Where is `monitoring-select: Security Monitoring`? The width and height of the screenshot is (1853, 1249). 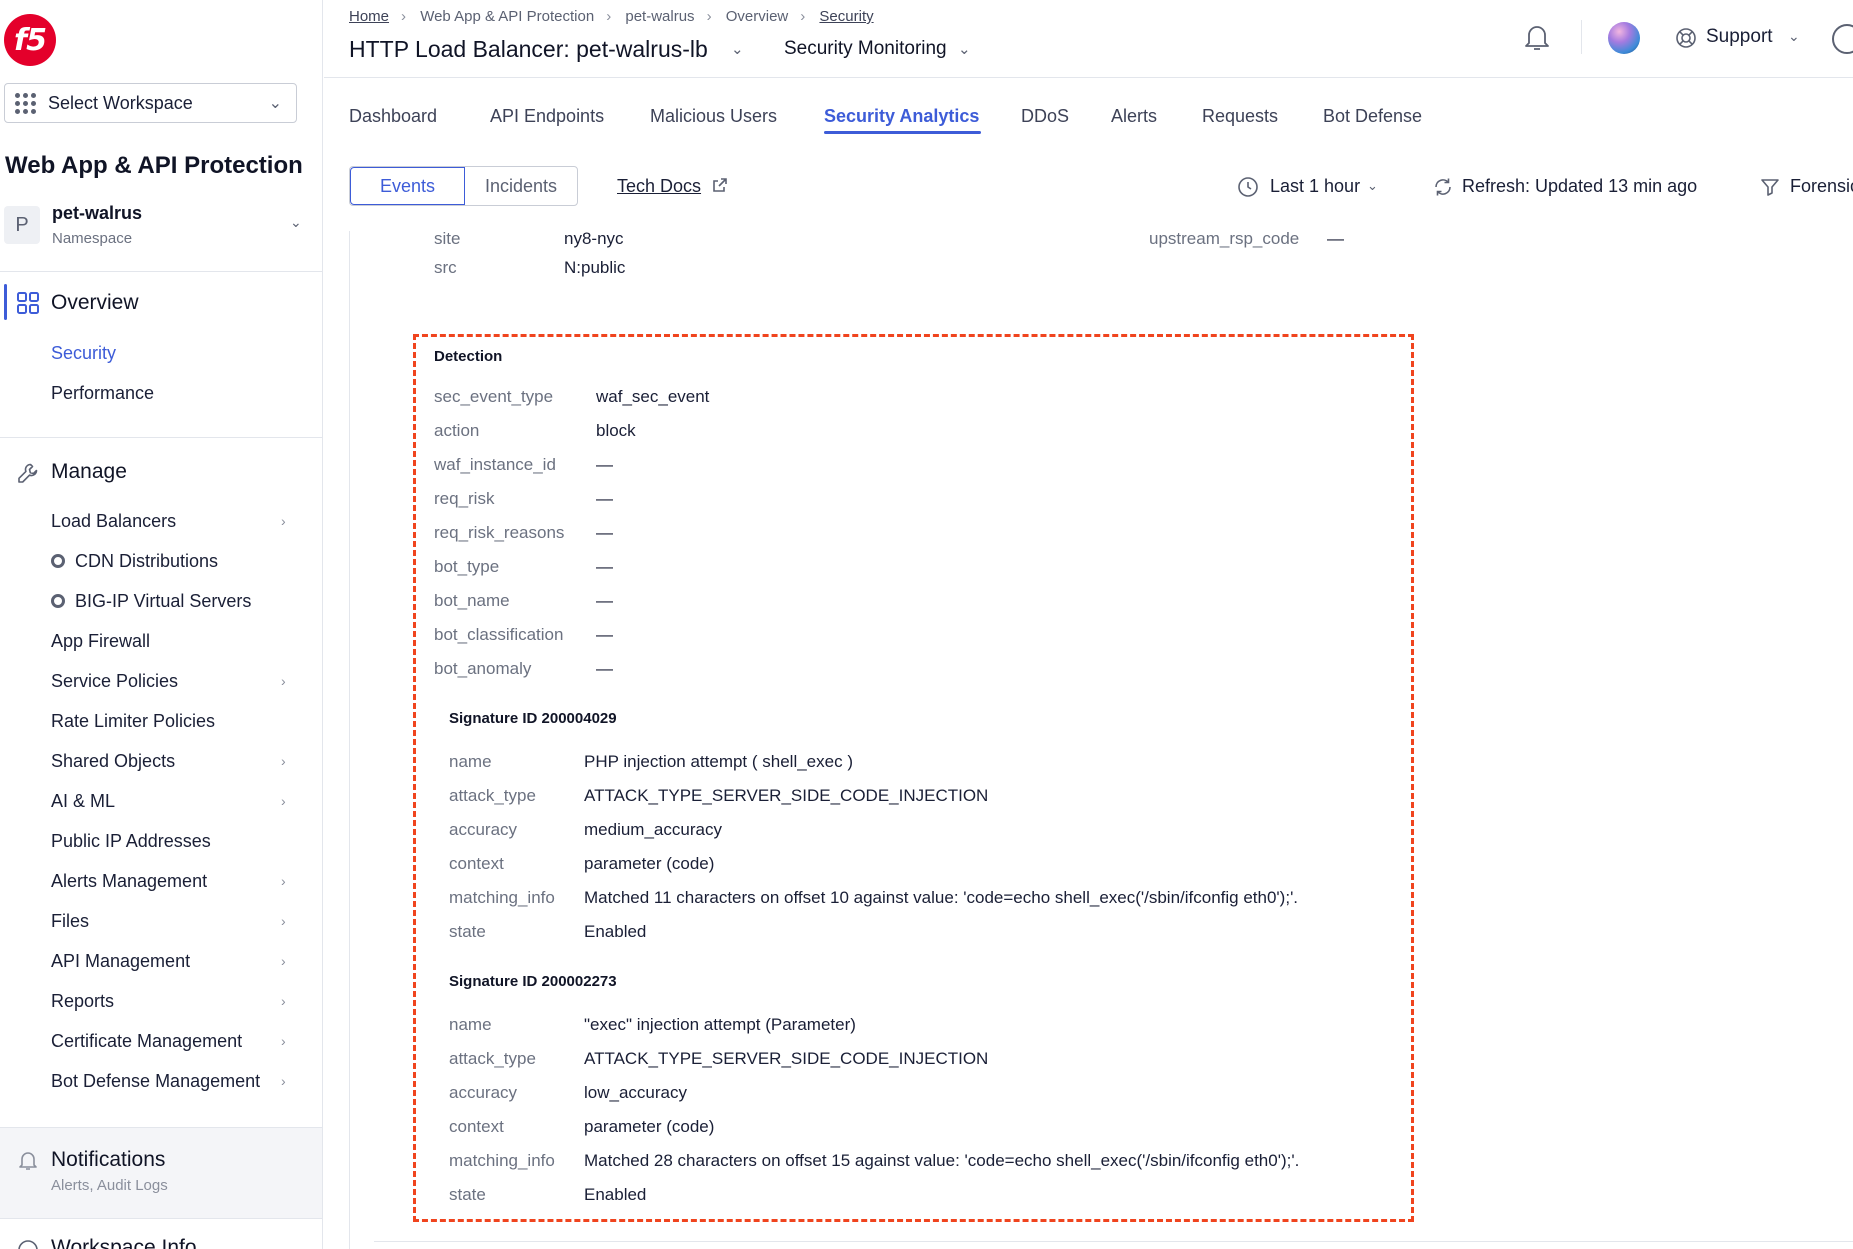
monitoring-select: Security Monitoring is located at coordinates (865, 49).